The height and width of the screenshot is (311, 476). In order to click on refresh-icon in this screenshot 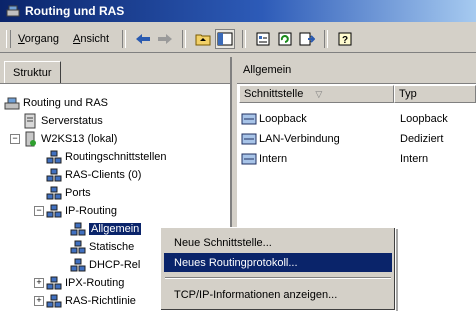, I will do `click(285, 39)`.